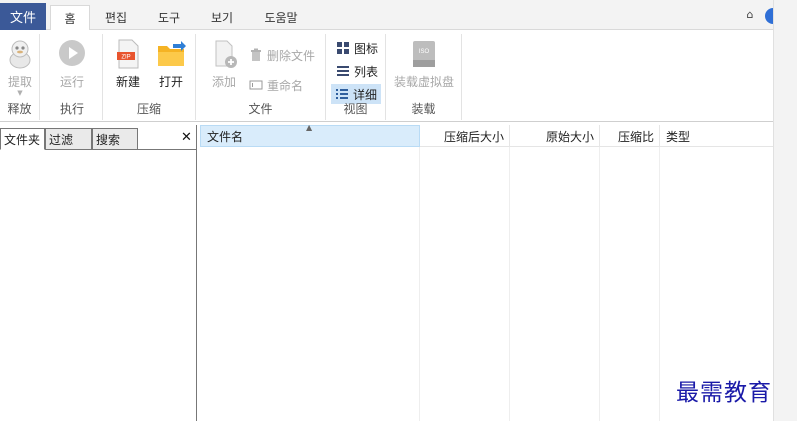 This screenshot has height=421, width=797. I want to click on column-header-name: 文件名 ▲, so click(310, 135).